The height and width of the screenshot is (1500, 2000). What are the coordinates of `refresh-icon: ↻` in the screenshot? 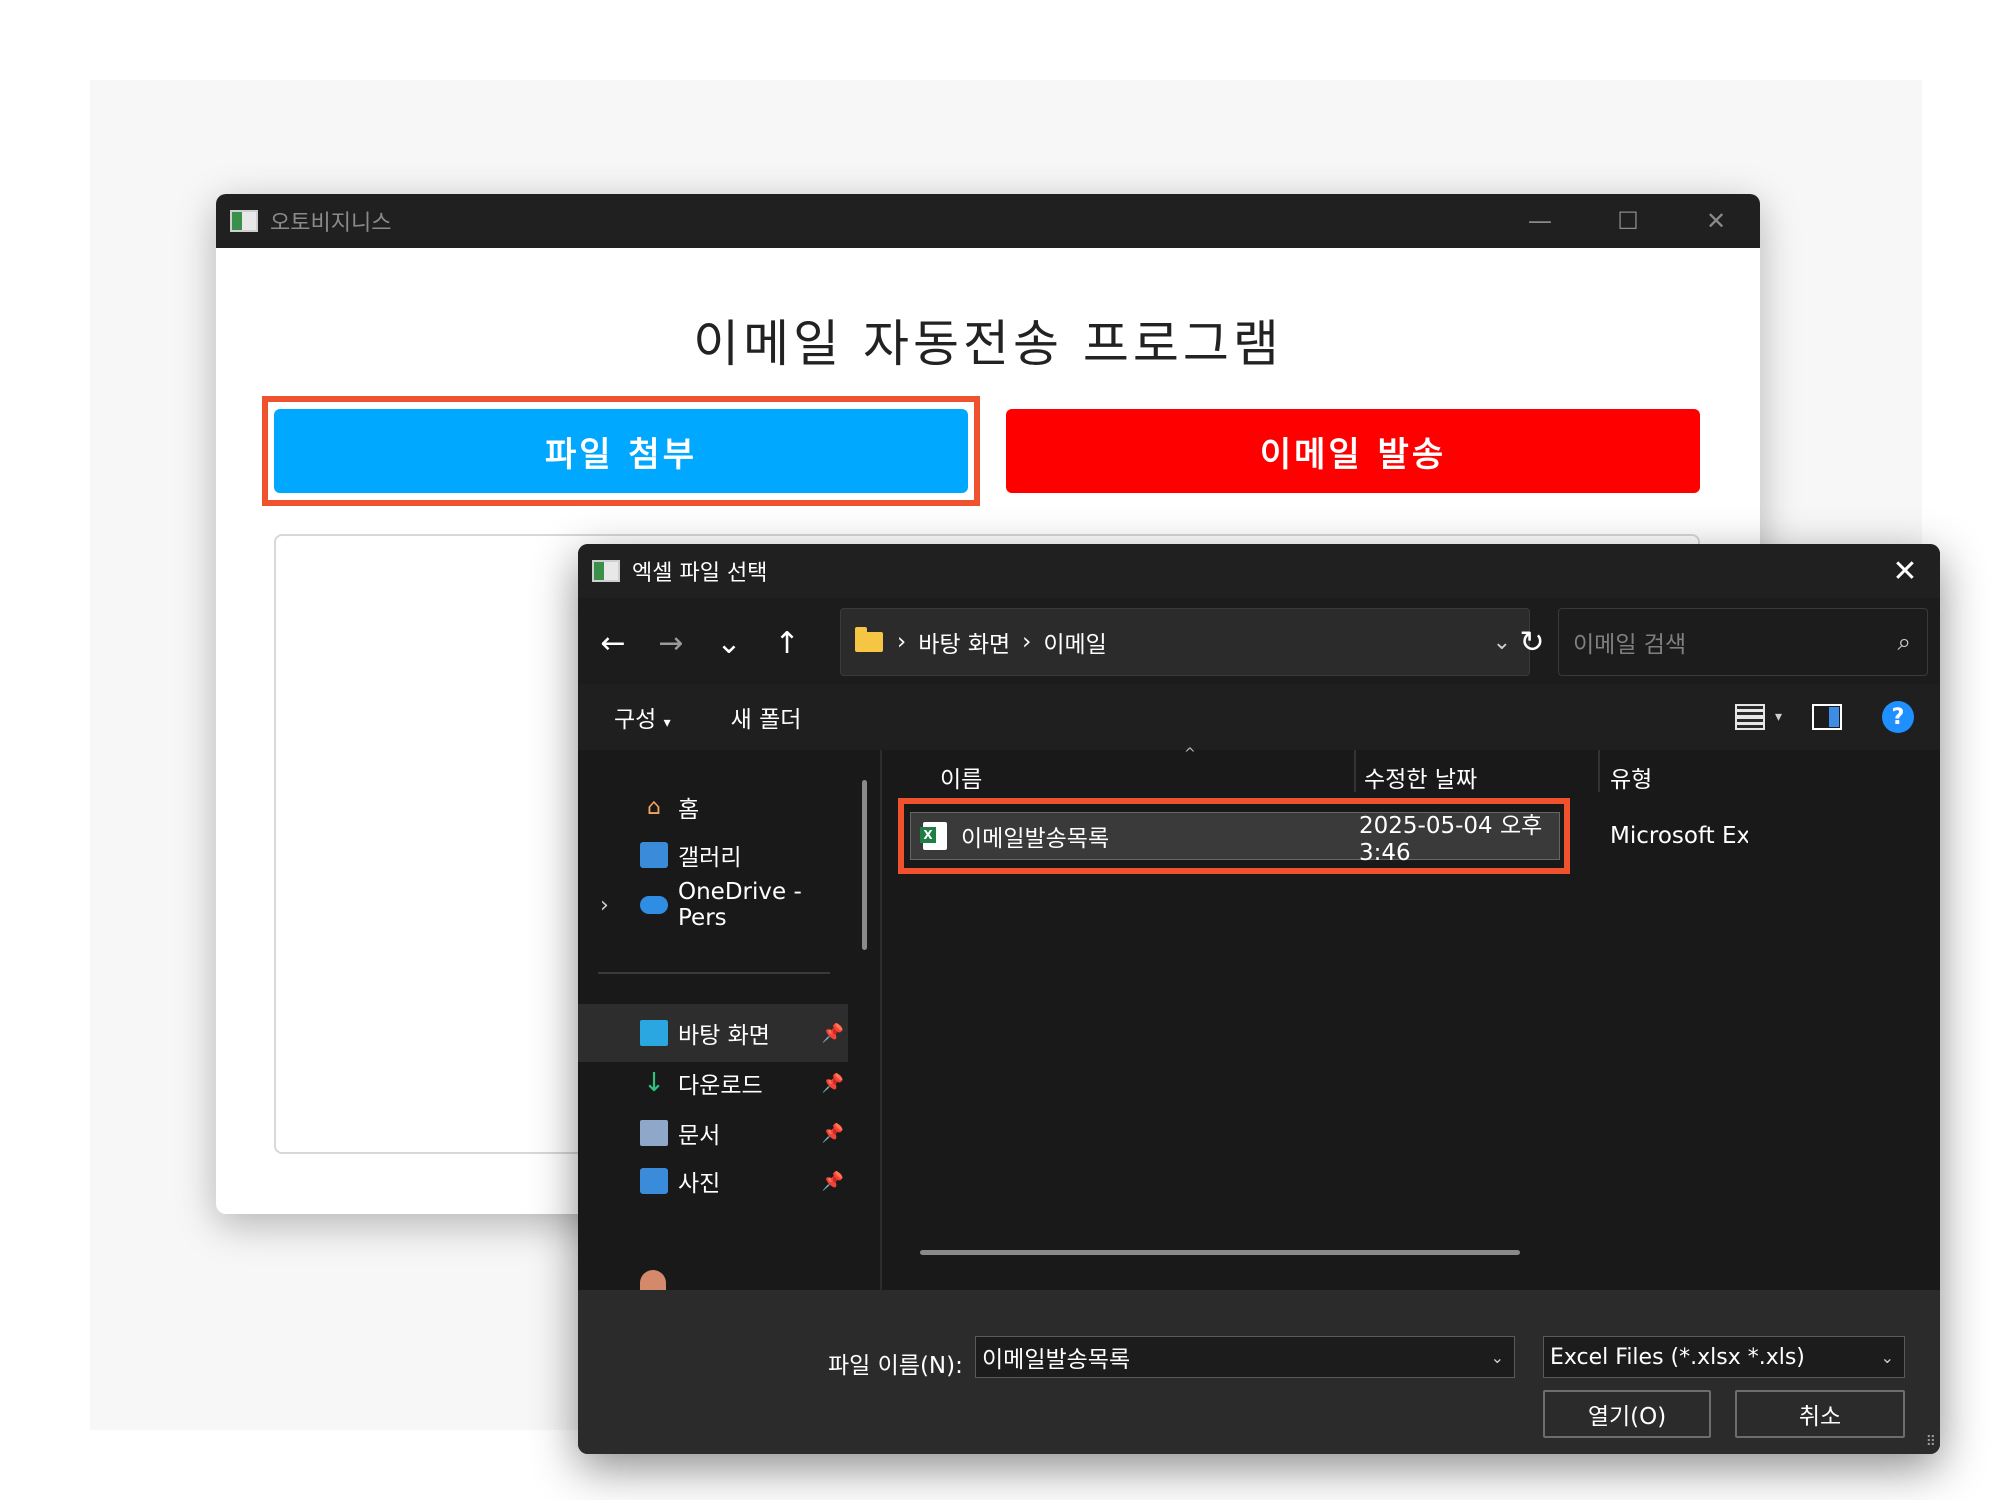 It's located at (1532, 642).